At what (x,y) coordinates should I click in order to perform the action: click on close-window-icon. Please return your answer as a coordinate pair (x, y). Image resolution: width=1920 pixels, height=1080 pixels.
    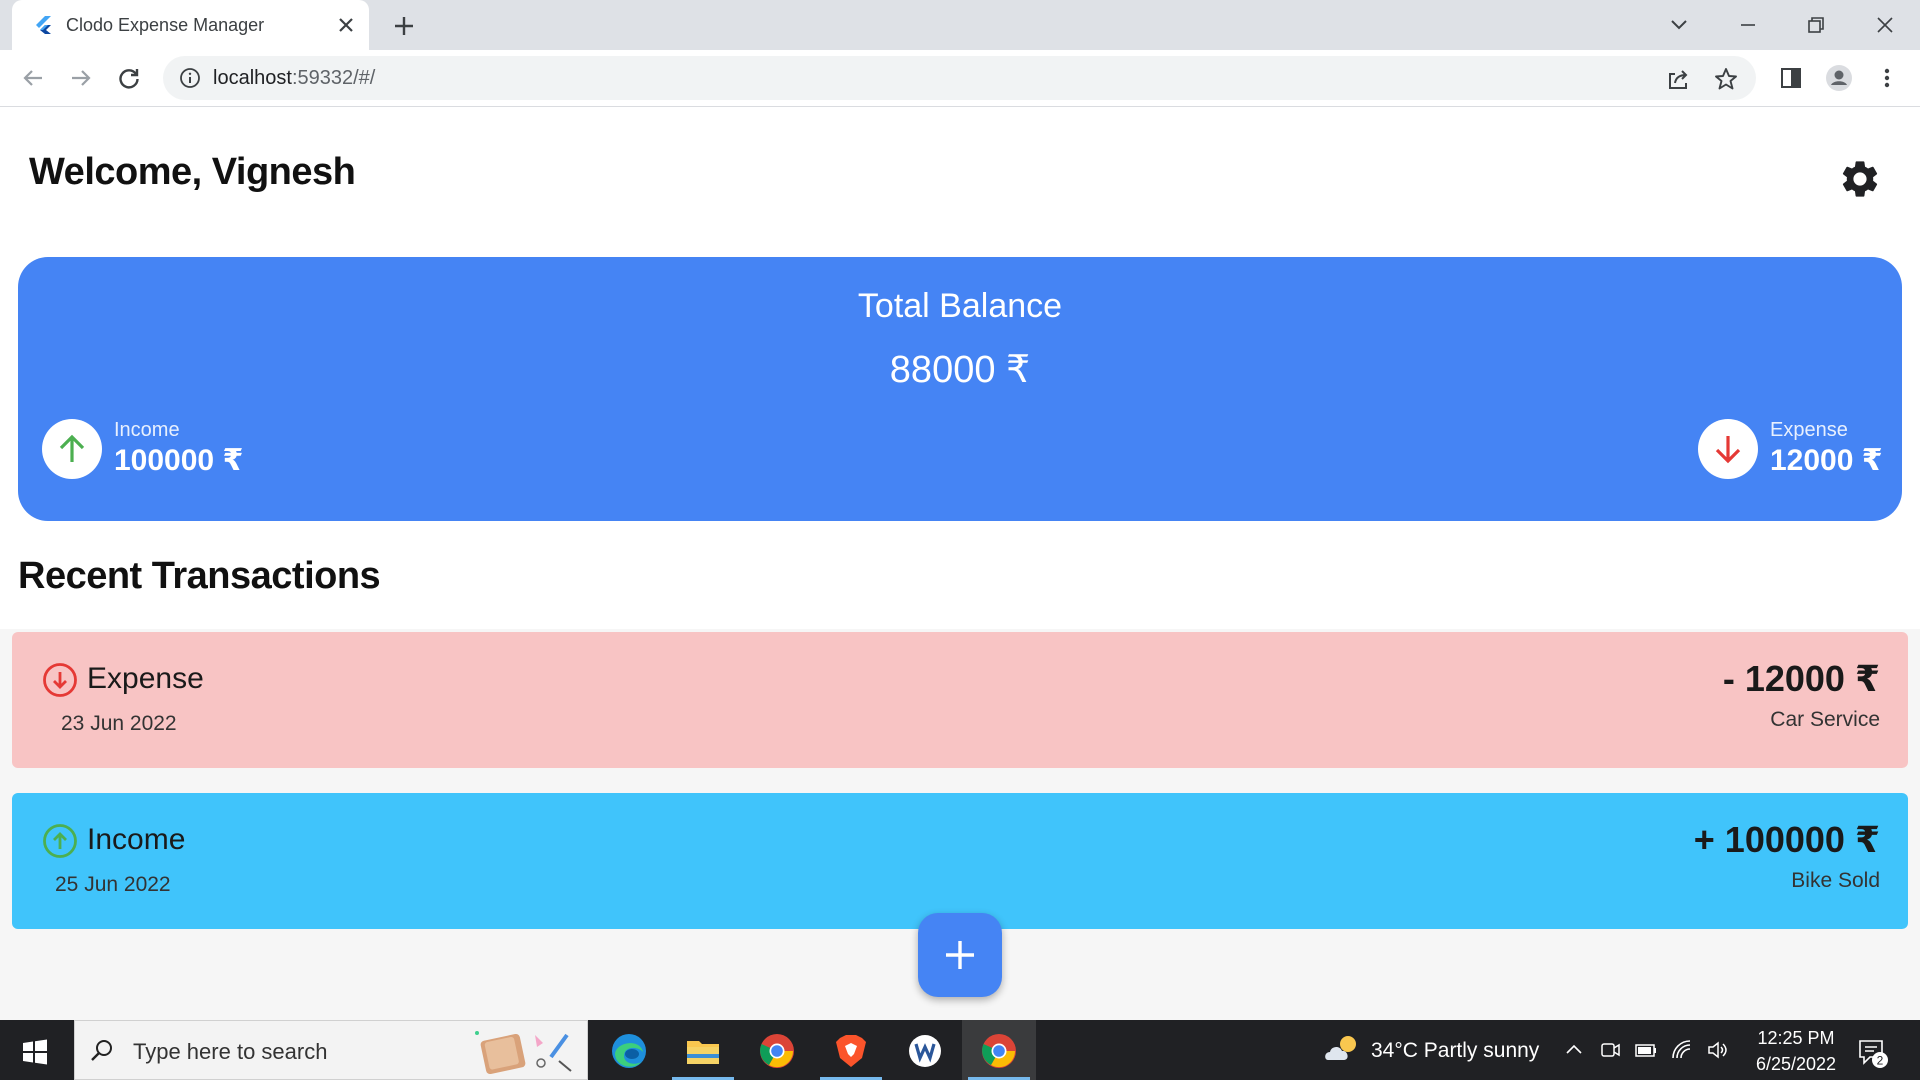
    Looking at the image, I should click on (1885, 25).